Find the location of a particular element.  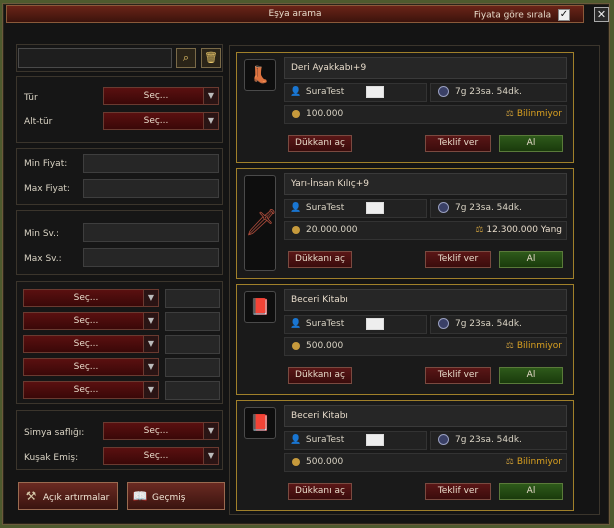

search-input is located at coordinates (95, 58).